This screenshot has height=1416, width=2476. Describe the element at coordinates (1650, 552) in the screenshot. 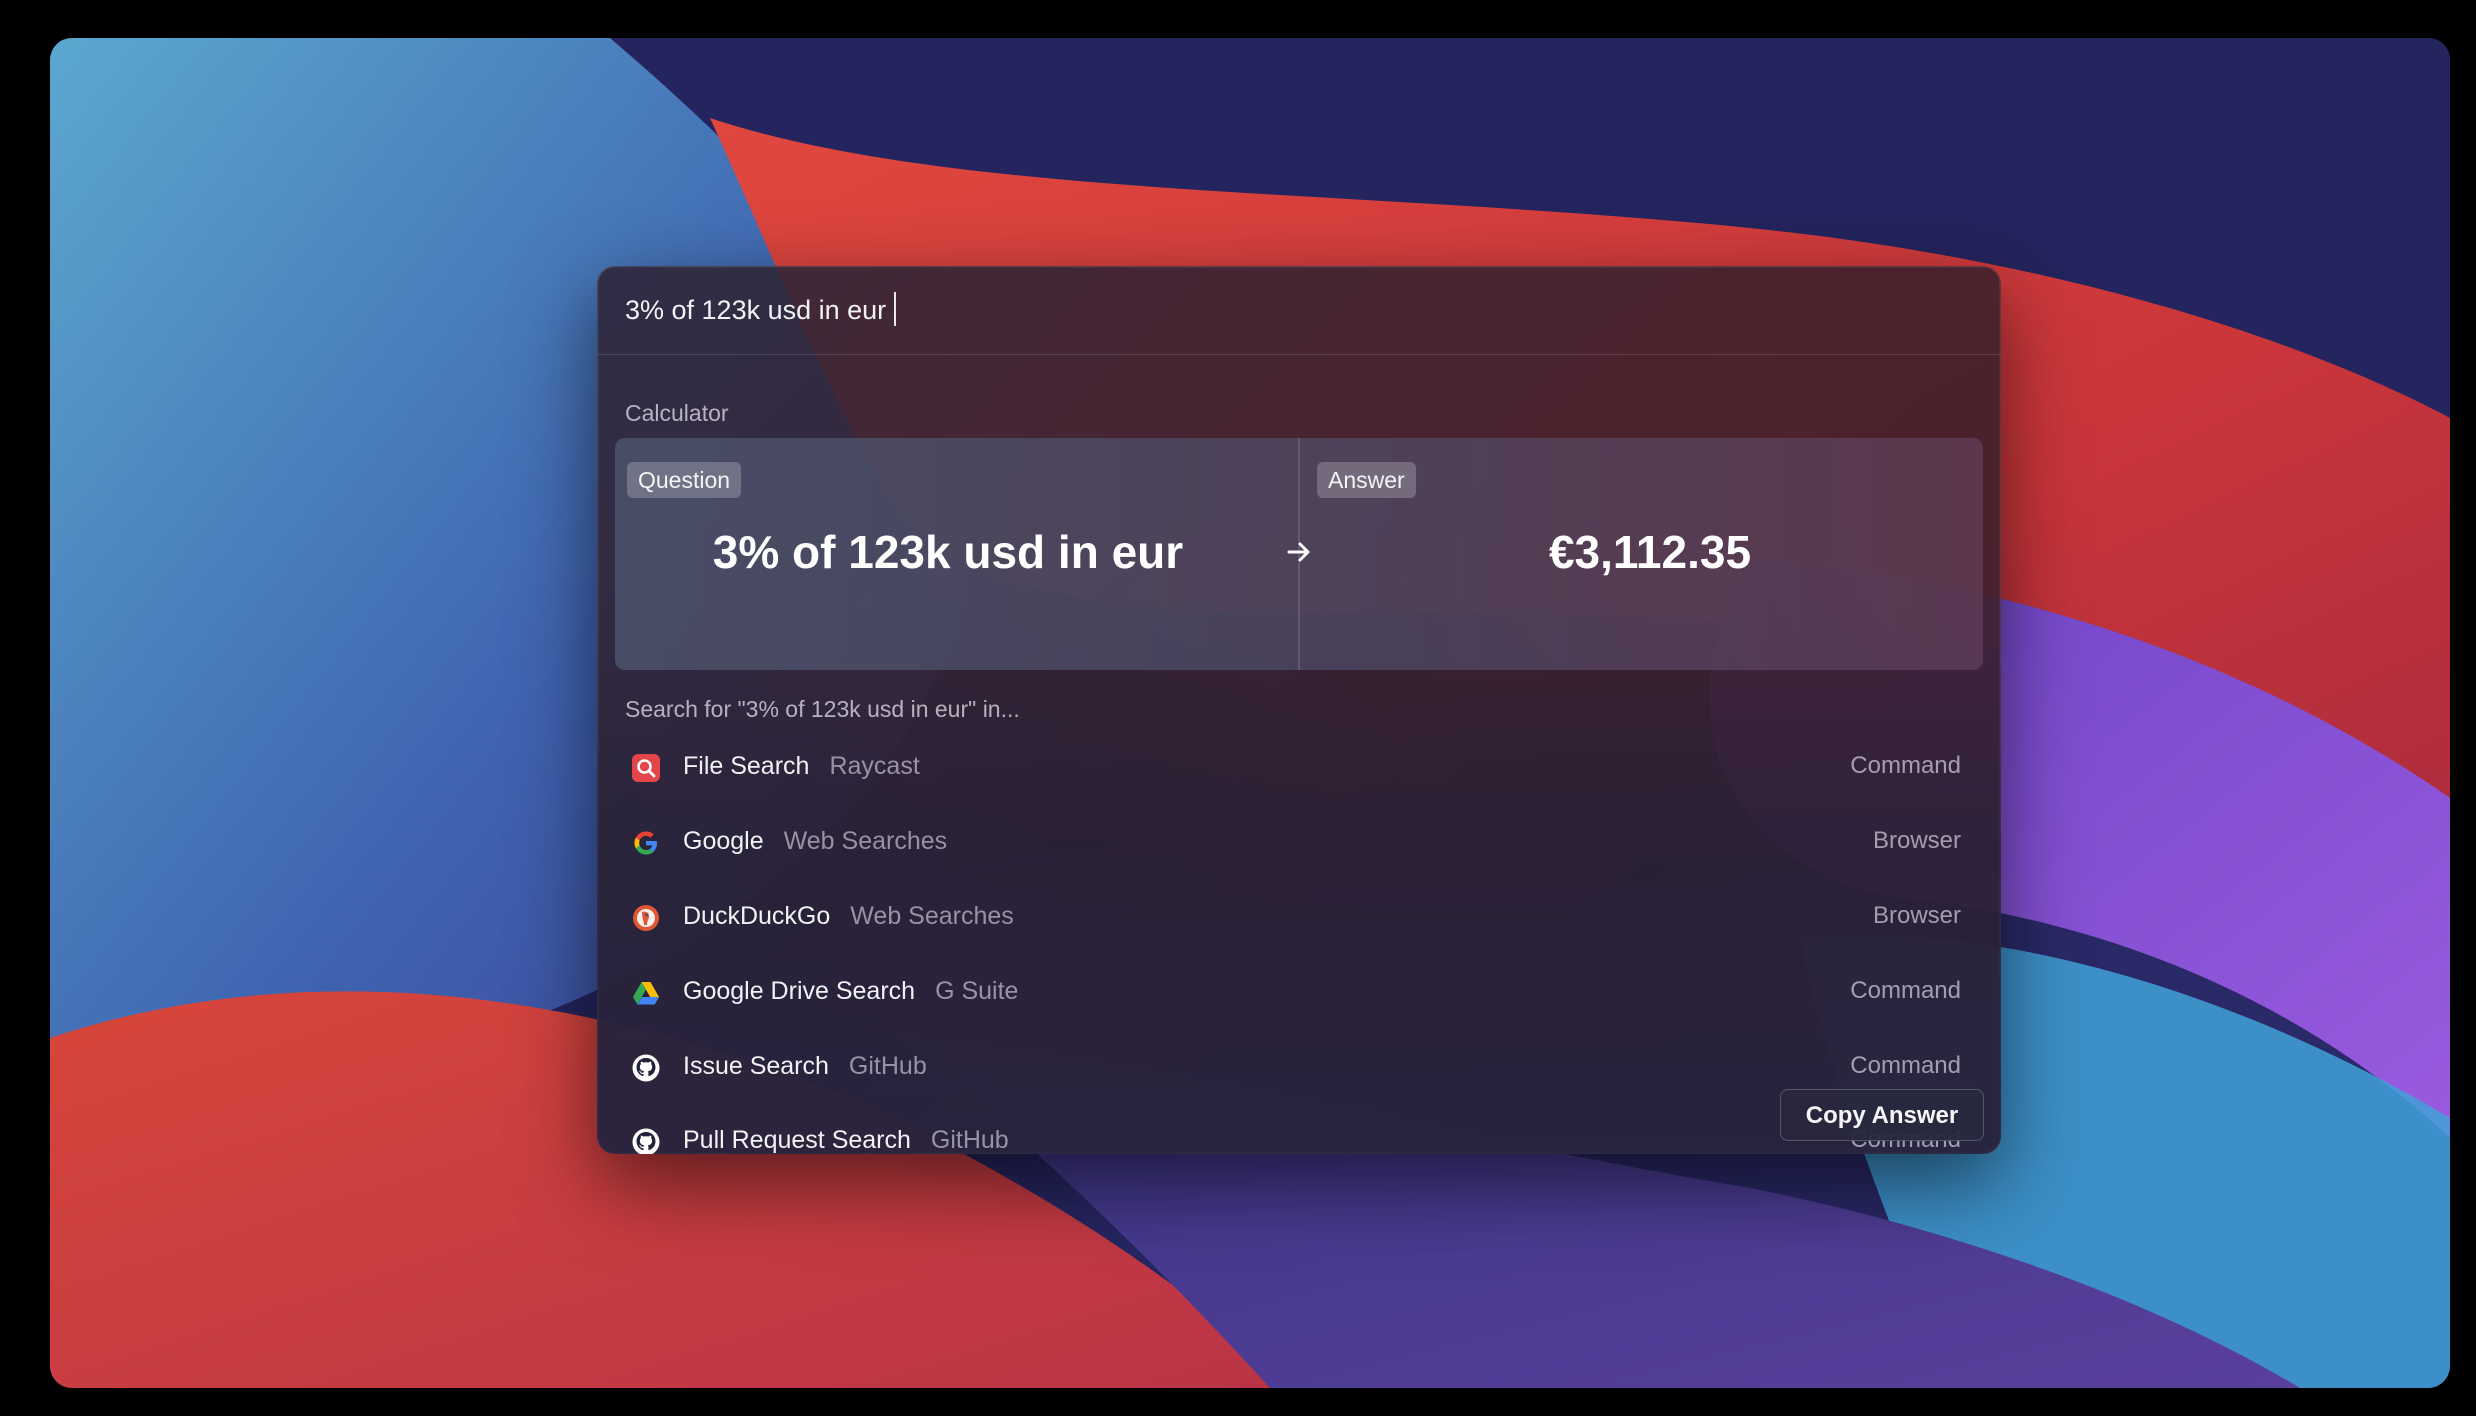

I see `answer-value: €3,112.35` at that location.